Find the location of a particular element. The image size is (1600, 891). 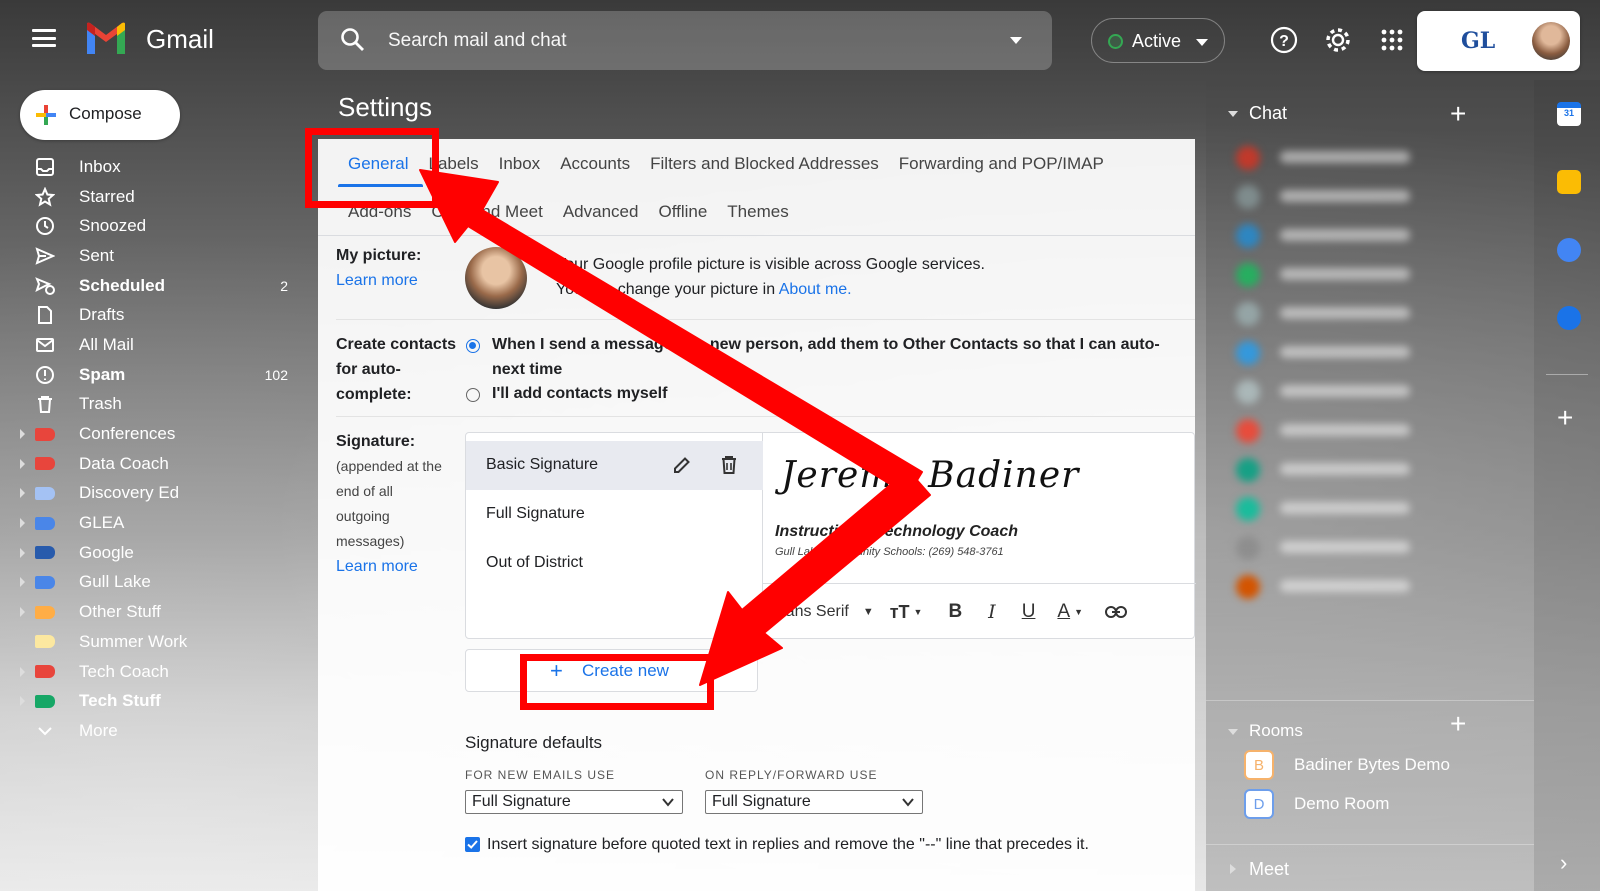

about-me-link: About me. is located at coordinates (815, 289).